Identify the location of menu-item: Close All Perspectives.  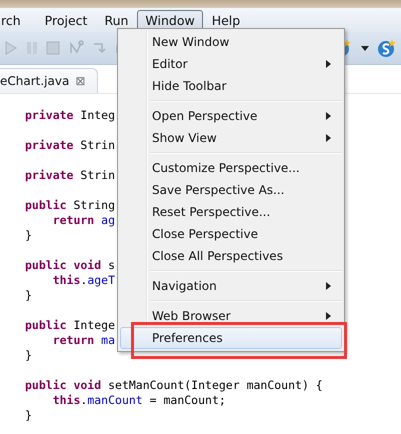
(231, 256).